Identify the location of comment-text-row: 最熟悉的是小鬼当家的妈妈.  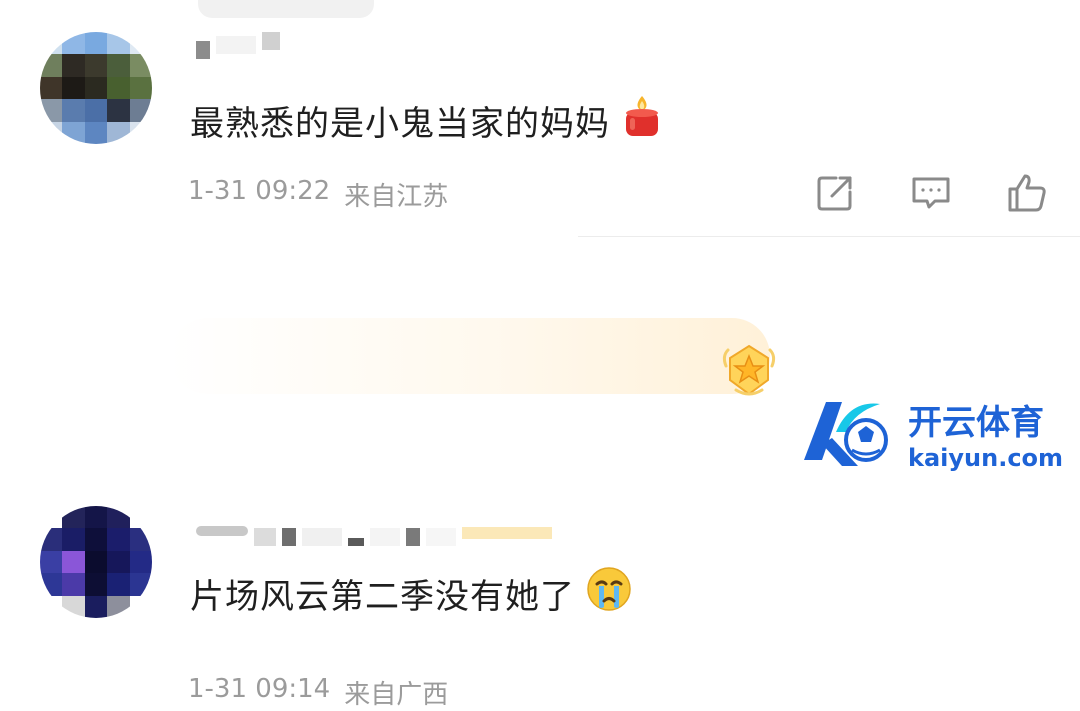
(427, 120).